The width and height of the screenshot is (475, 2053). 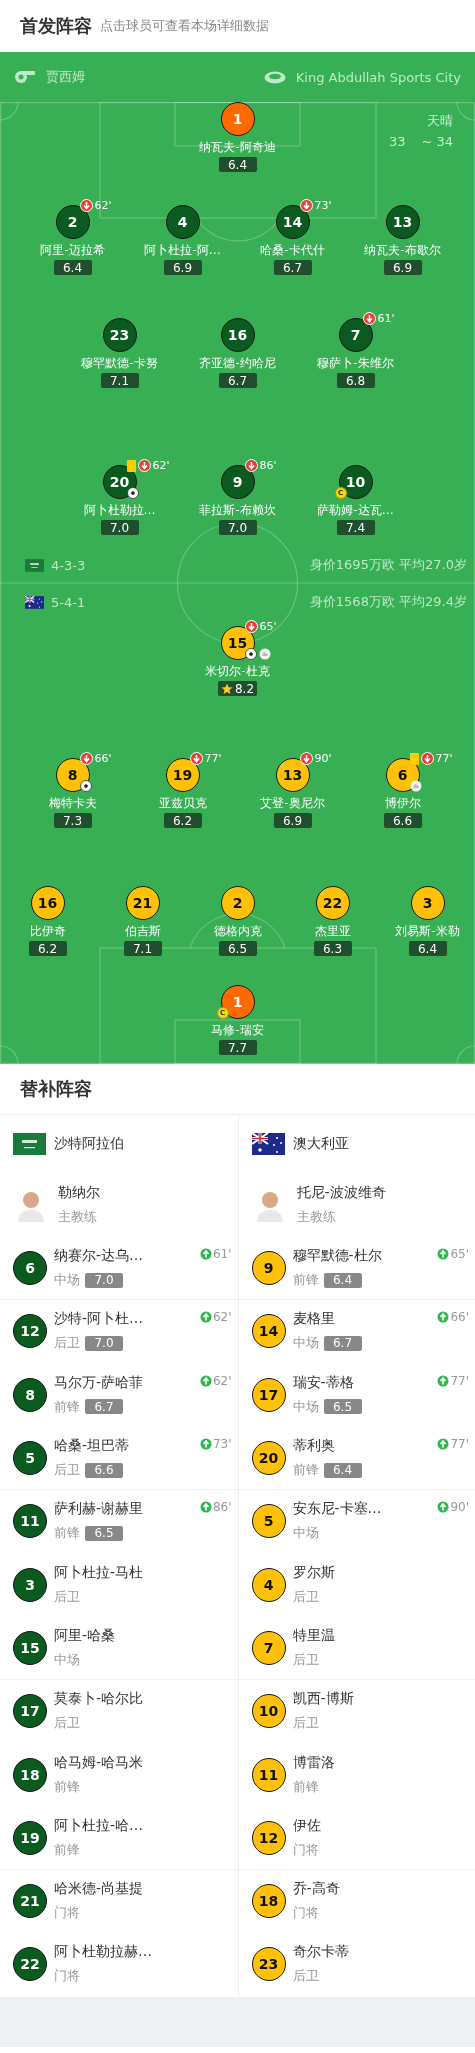 I want to click on player-rating: 6.6, so click(x=402, y=820).